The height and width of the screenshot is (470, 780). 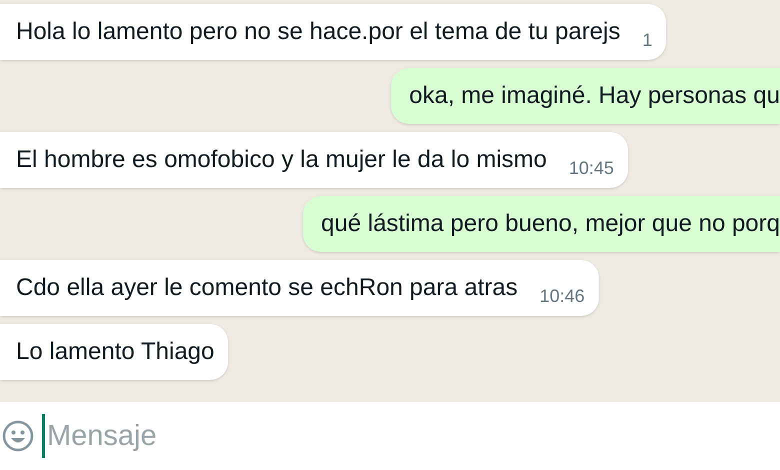 What do you see at coordinates (591, 168) in the screenshot?
I see `message-time: 10:45` at bounding box center [591, 168].